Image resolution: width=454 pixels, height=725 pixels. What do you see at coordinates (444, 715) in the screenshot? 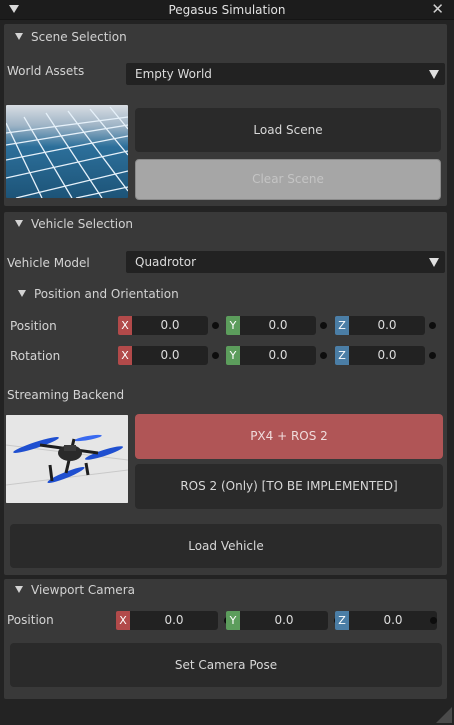
I see `resize-grip-icon` at bounding box center [444, 715].